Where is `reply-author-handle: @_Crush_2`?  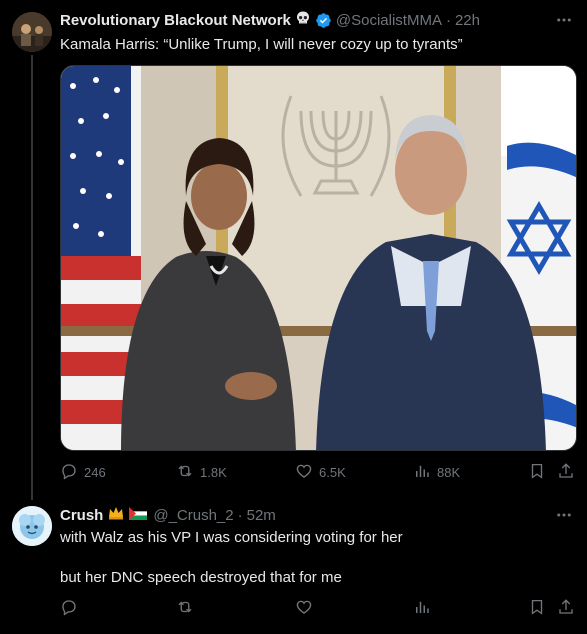 reply-author-handle: @_Crush_2 is located at coordinates (193, 515).